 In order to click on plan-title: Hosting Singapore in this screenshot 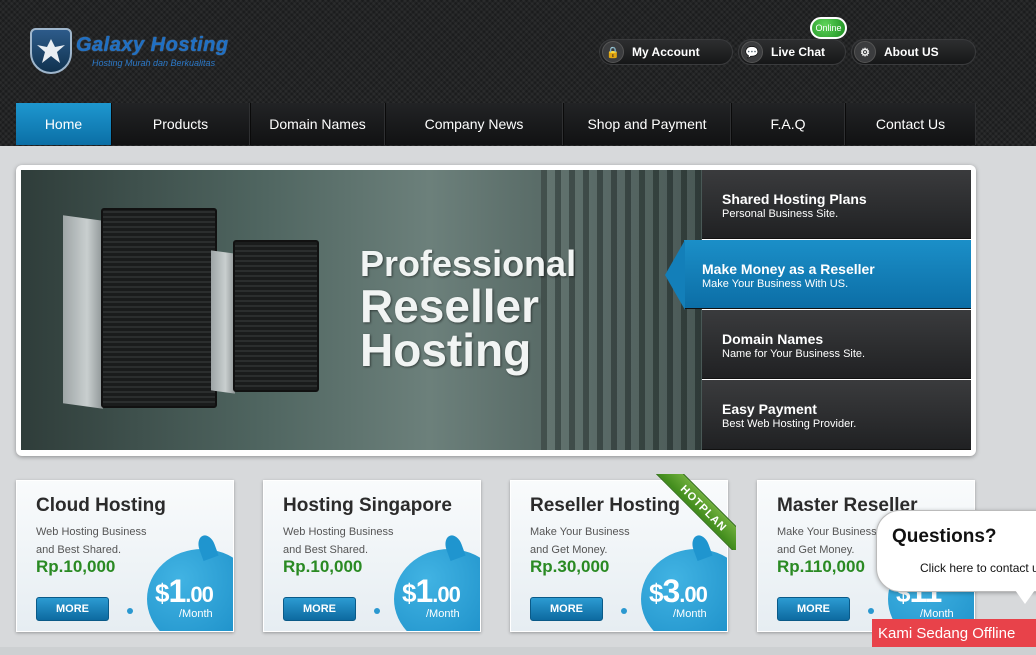, I will do `click(367, 505)`.